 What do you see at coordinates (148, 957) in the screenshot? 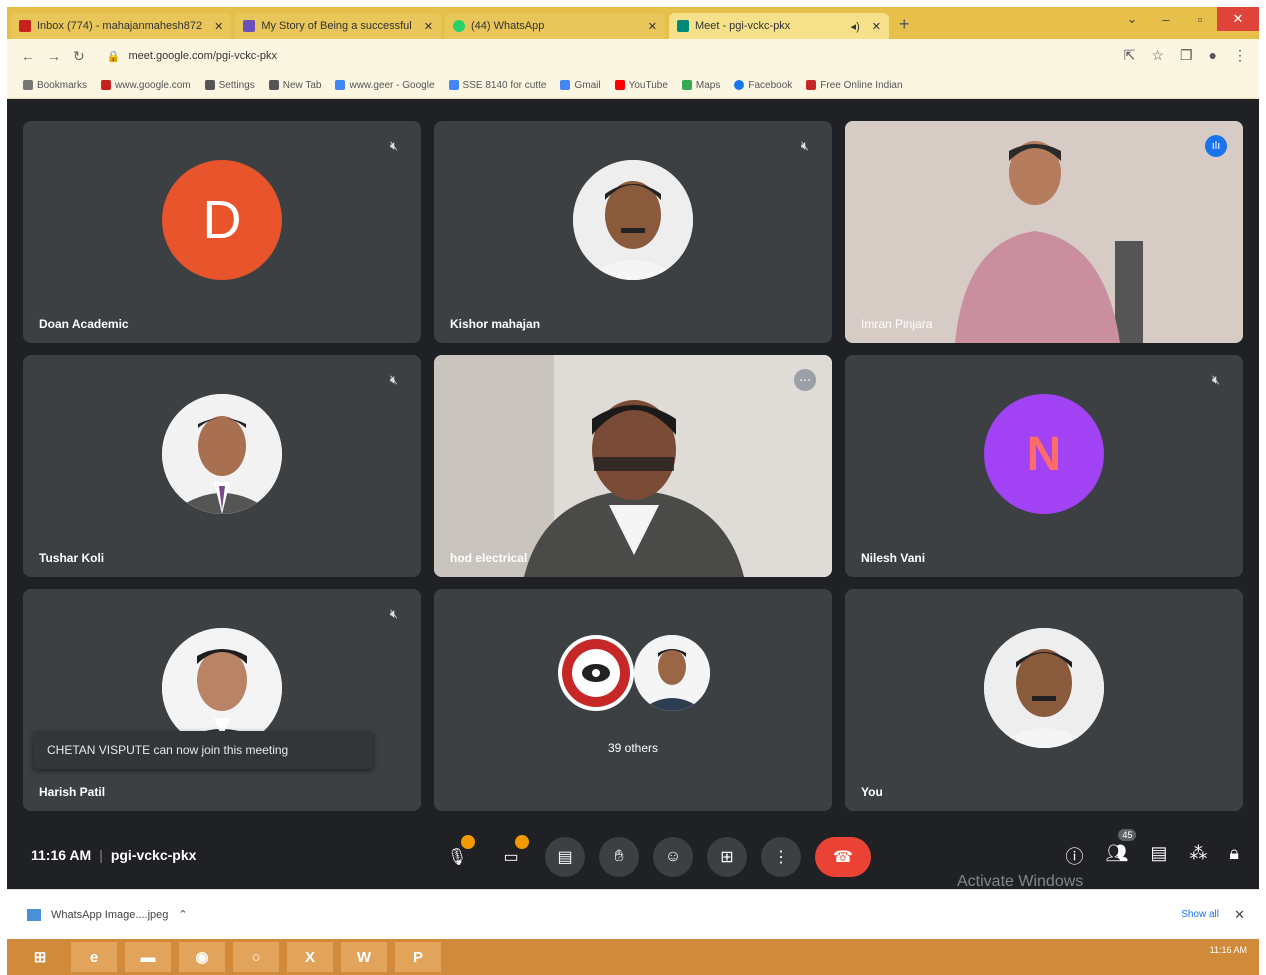
I see `file-explorer-icon: ▬` at bounding box center [148, 957].